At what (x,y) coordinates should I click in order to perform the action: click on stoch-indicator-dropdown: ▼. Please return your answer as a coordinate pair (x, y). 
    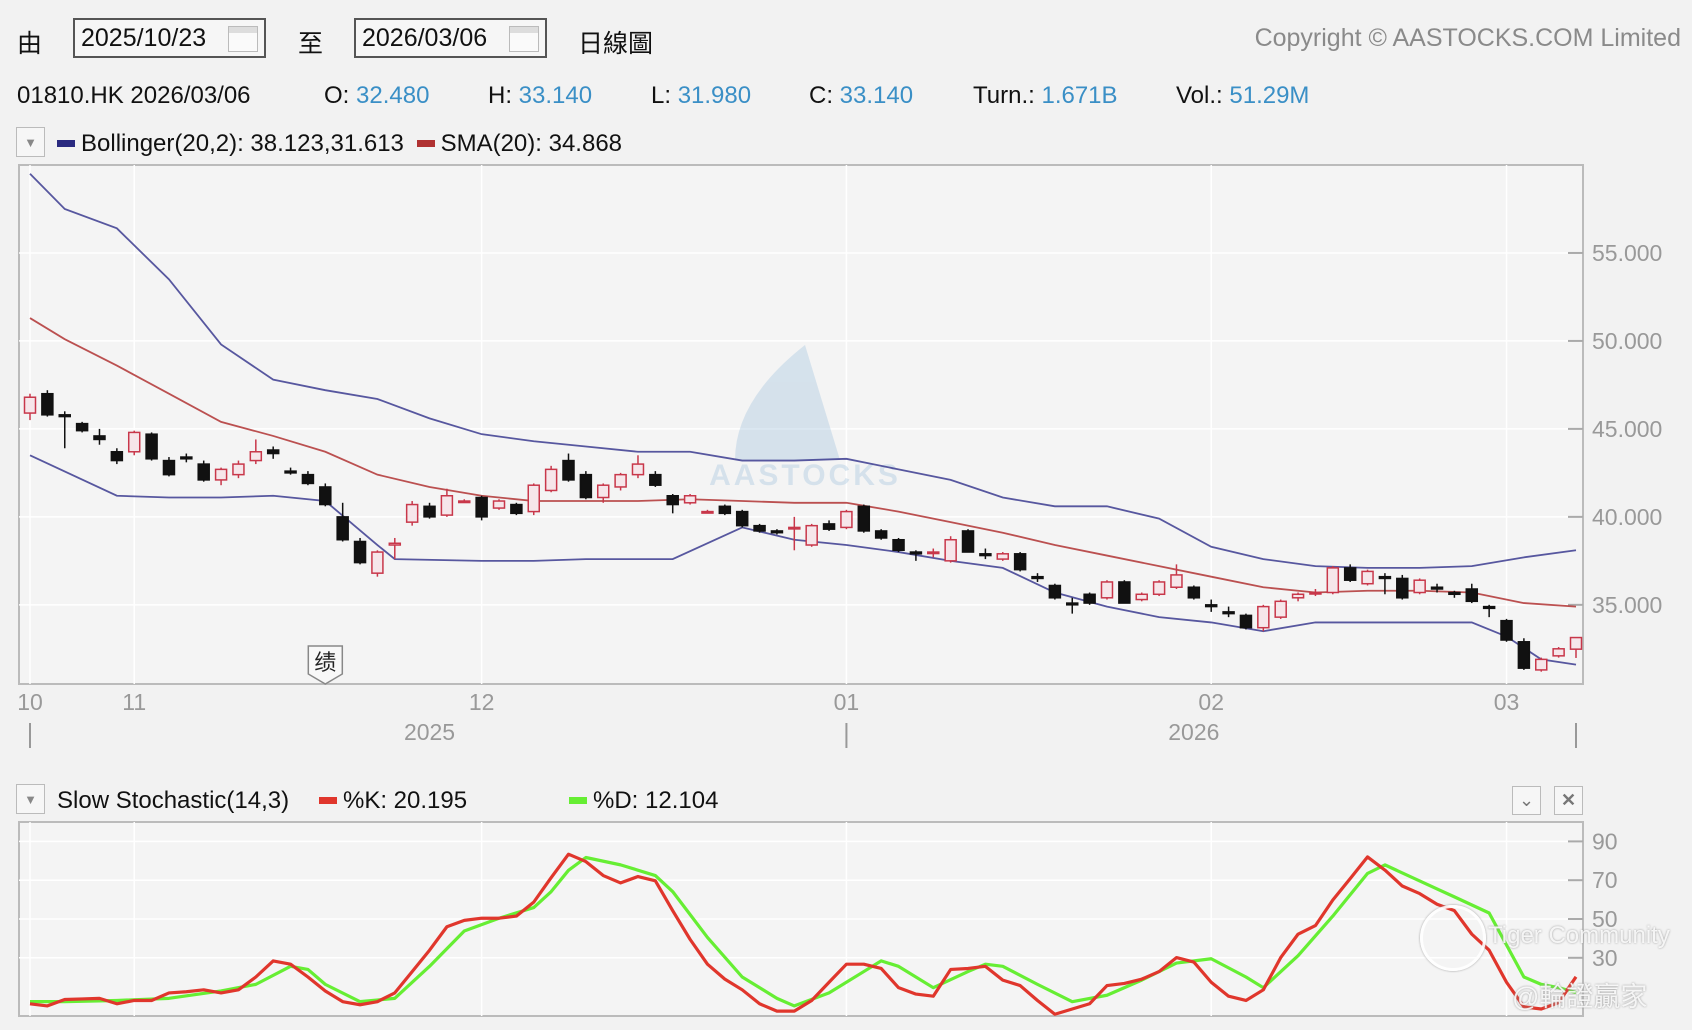
    Looking at the image, I should click on (30, 799).